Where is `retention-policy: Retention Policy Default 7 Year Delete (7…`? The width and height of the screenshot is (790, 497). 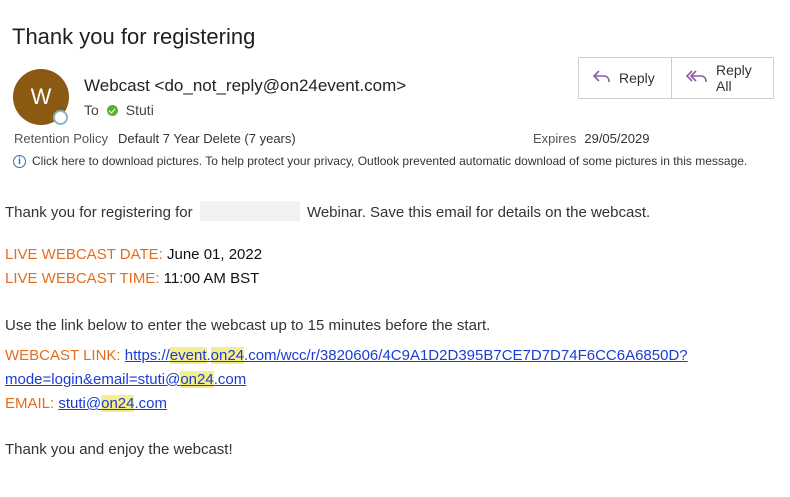
retention-policy: Retention Policy Default 7 Year Delete (7… is located at coordinates (155, 138).